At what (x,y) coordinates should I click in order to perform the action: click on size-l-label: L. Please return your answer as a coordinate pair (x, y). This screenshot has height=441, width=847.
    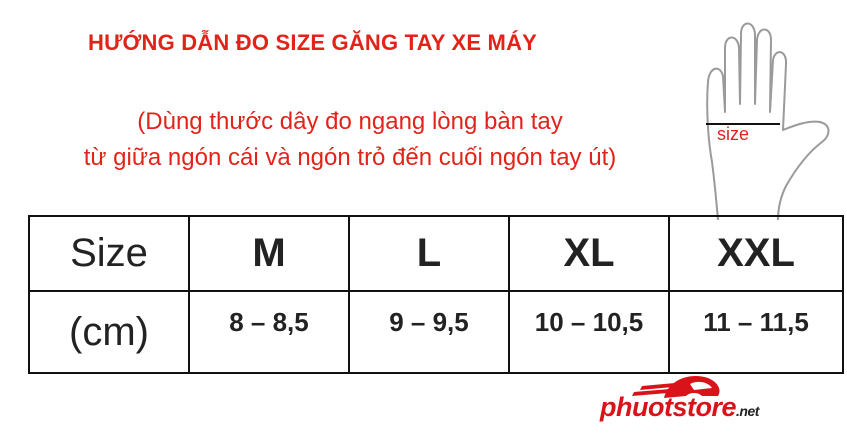
    Looking at the image, I should click on (429, 253).